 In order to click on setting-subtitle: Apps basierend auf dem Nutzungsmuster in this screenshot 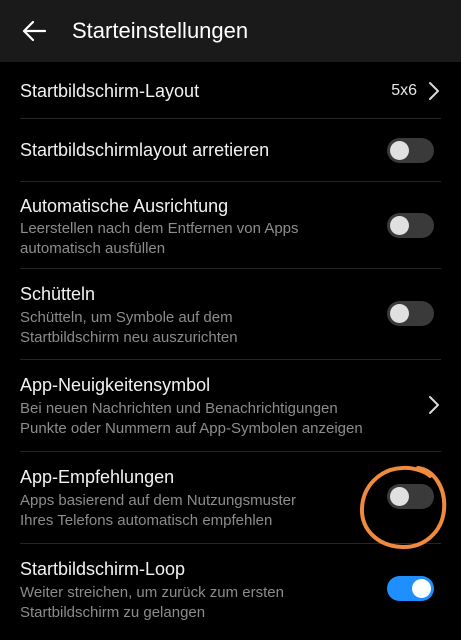, I will do `click(158, 500)`.